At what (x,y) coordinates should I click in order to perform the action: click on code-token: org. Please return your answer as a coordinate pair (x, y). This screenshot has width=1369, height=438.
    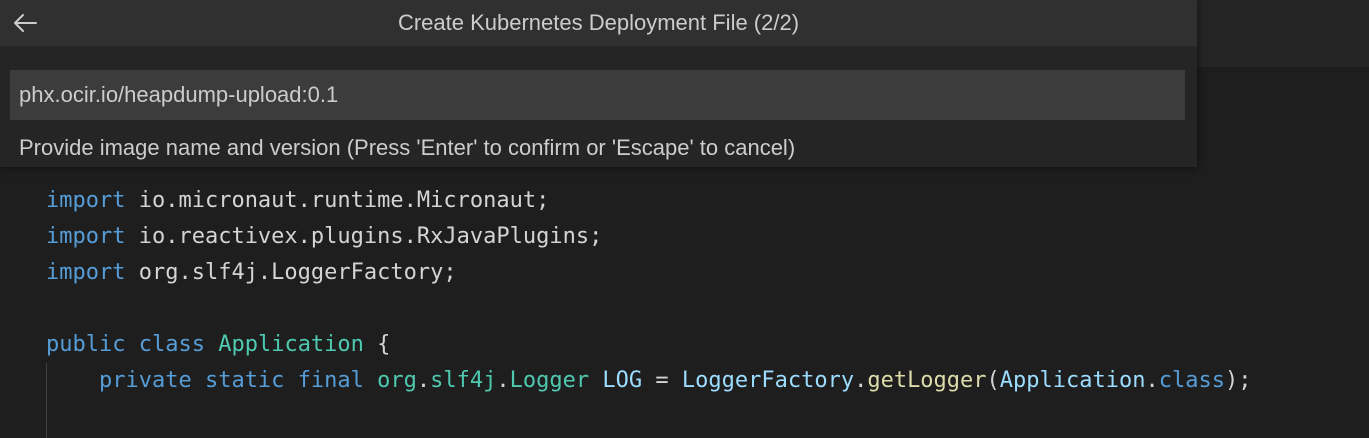
    Looking at the image, I should click on (397, 380).